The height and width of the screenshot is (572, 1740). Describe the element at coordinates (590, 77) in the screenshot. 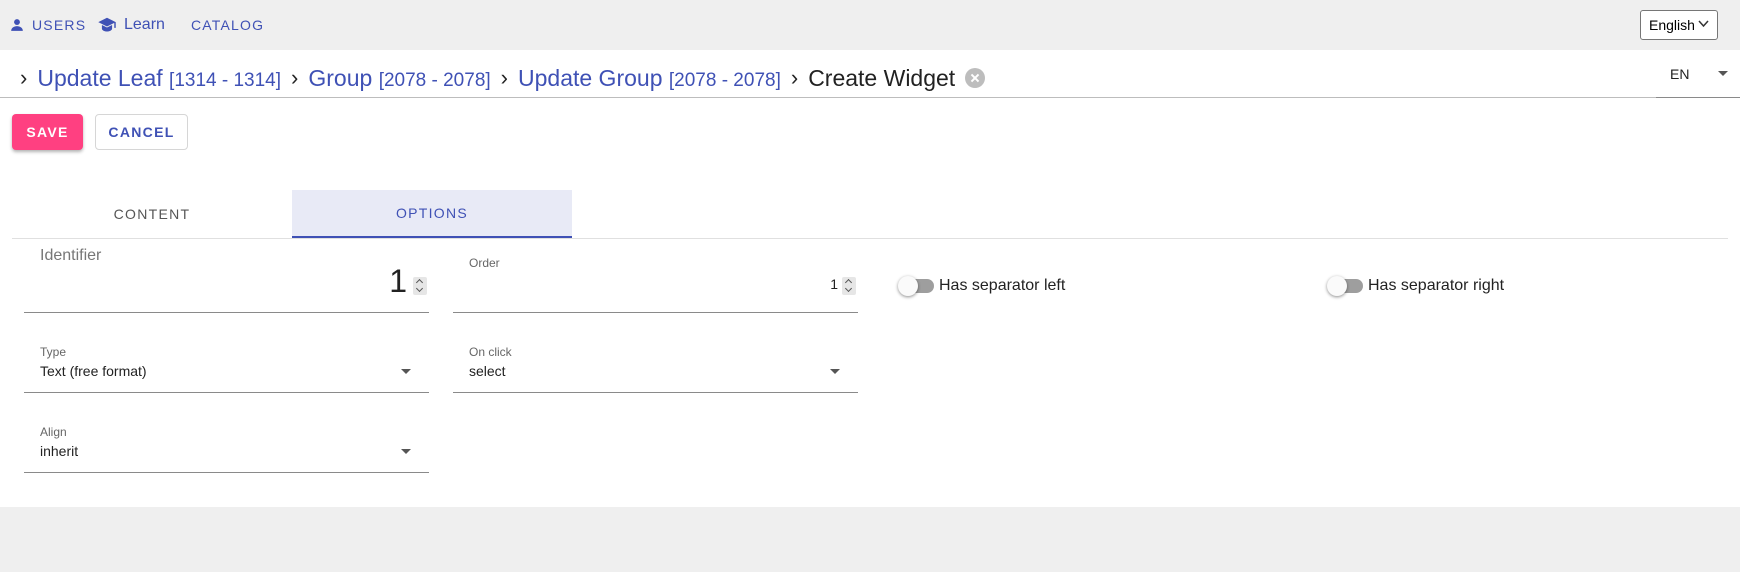

I see `breadcrumb-label: Update Group` at that location.